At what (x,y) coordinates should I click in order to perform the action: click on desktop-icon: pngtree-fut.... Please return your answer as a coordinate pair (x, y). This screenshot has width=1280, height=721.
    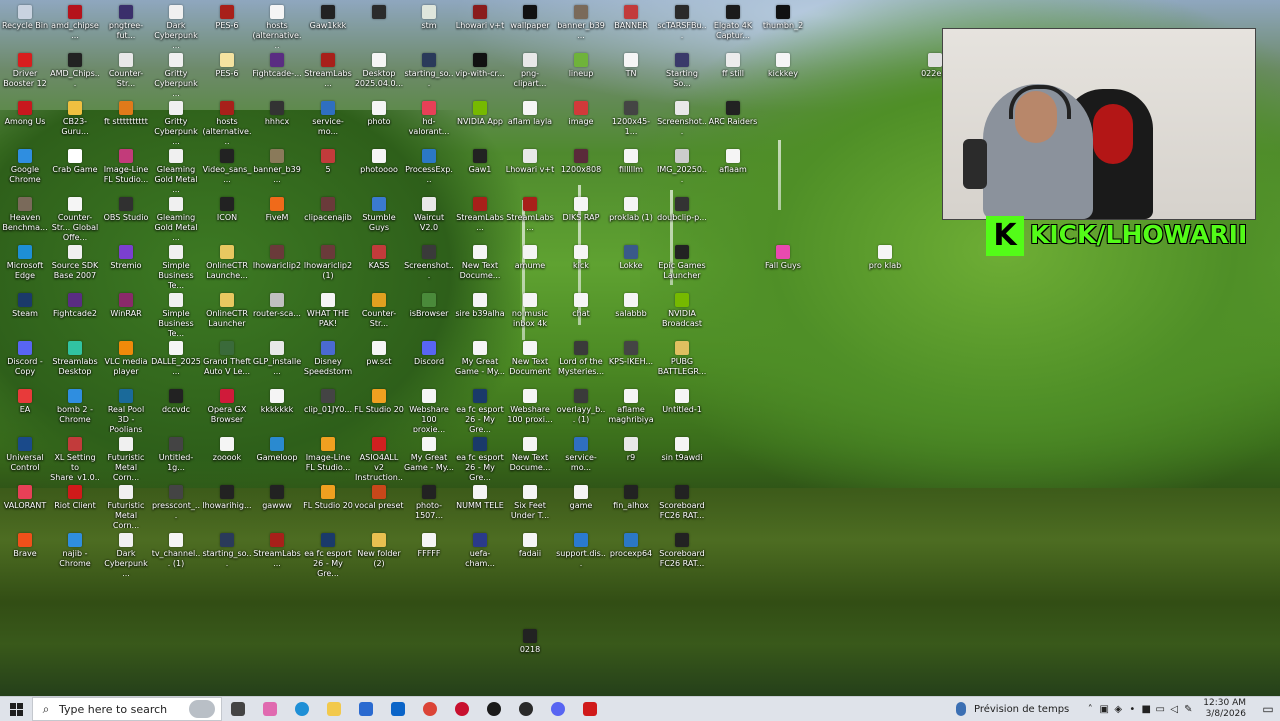
    Looking at the image, I should click on (126, 24).